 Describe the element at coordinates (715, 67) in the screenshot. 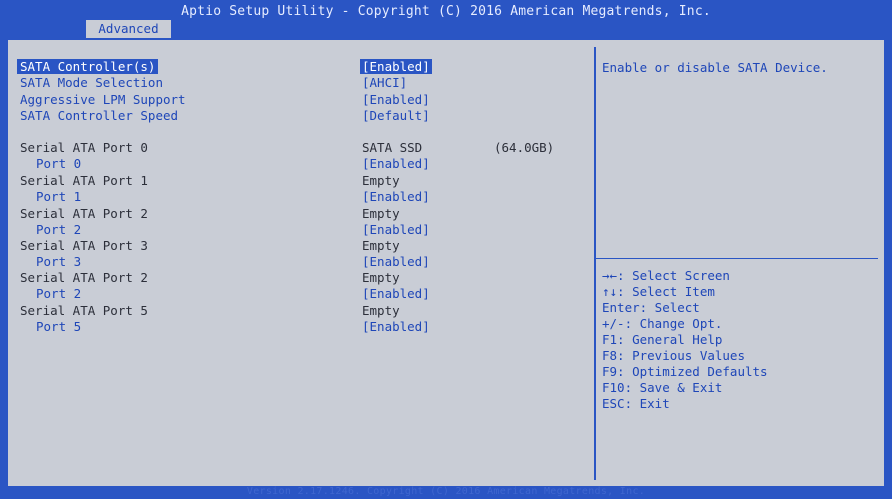

I see `help-text: Enable or disable SATA Device.` at that location.